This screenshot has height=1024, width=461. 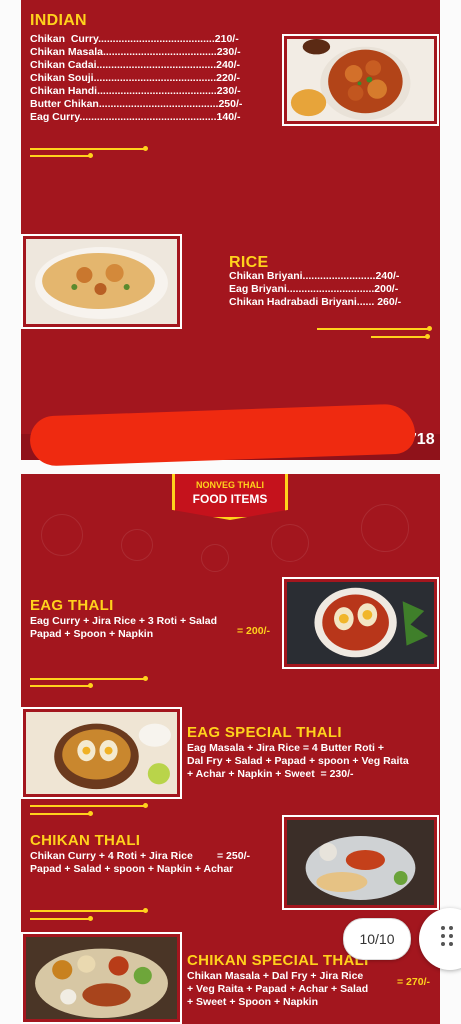 I want to click on chicken-special-thali-photo, so click(x=101, y=978).